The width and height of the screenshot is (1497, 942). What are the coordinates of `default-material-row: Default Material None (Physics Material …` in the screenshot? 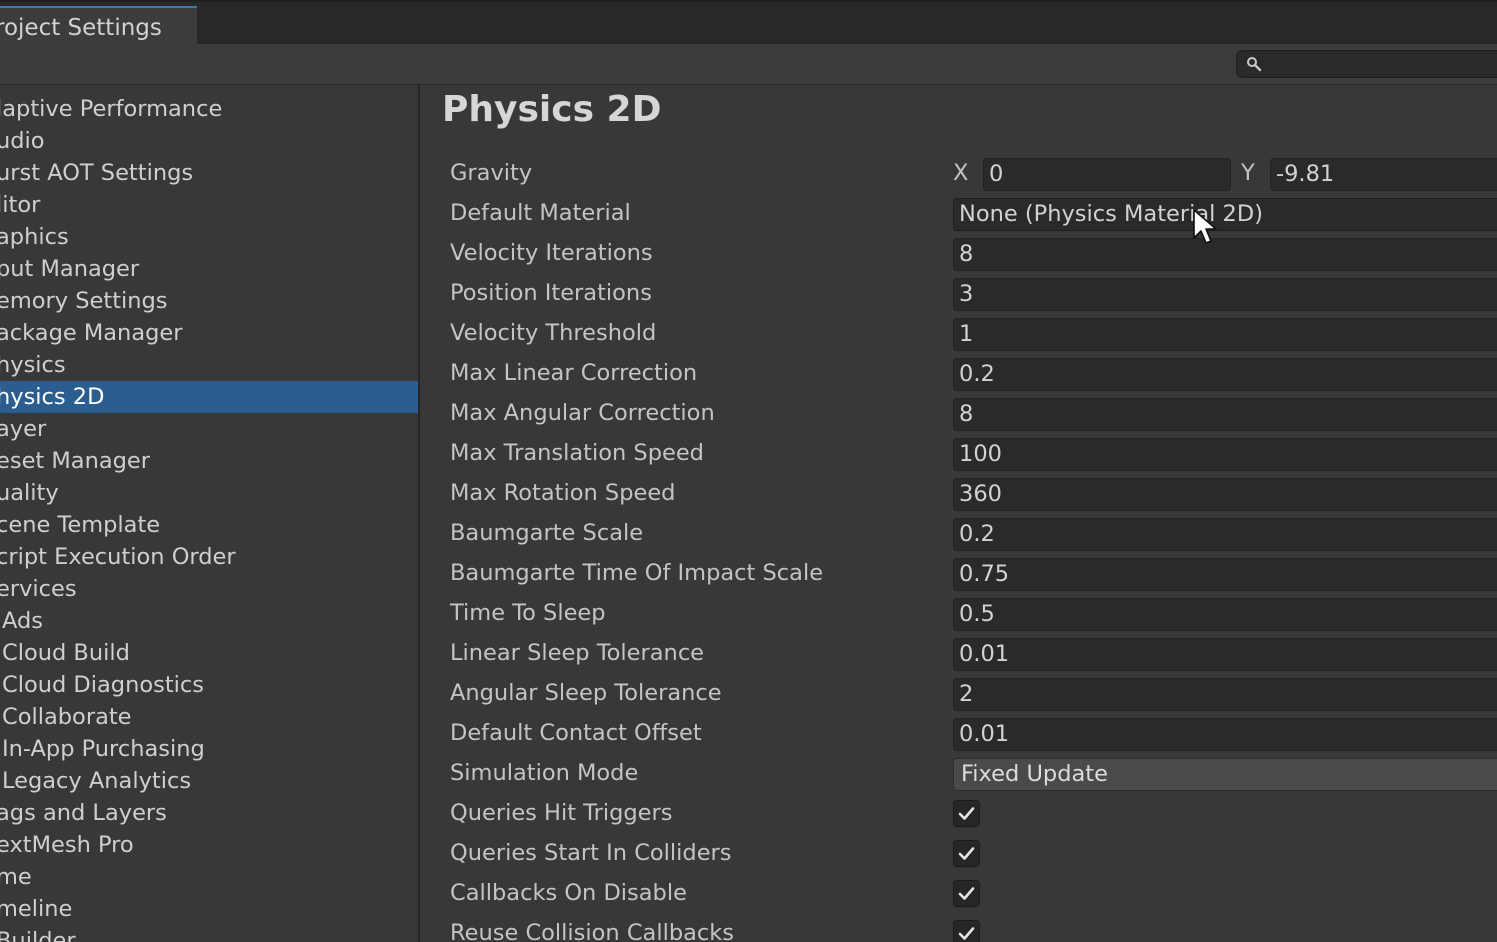 It's located at (959, 215).